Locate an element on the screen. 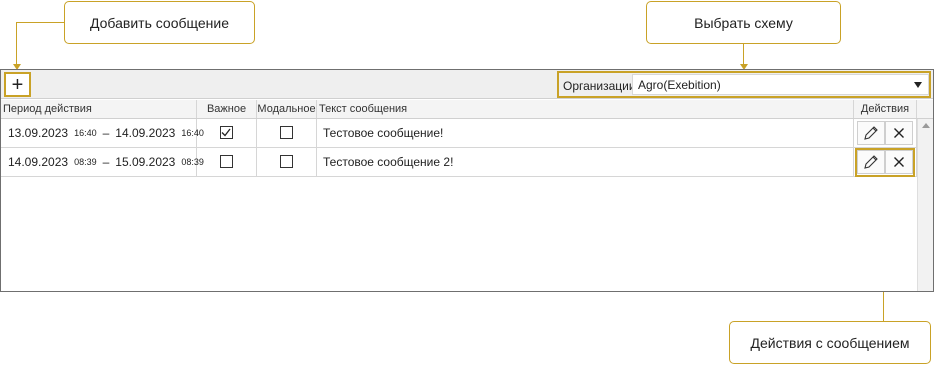 This screenshot has height=365, width=934. org-selector: Организации Agro(Exebition) is located at coordinates (744, 84).